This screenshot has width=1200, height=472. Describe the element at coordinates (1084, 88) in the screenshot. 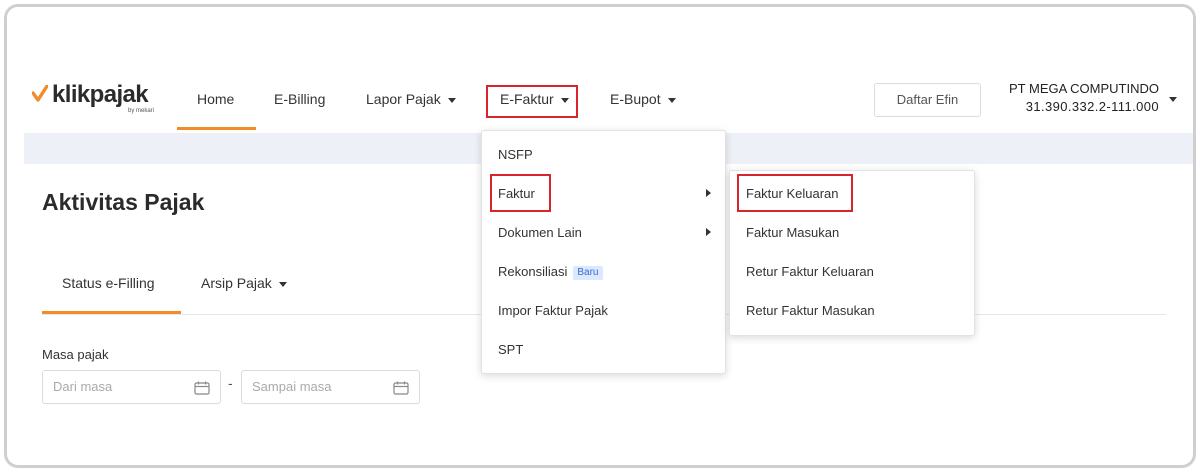

I see `company-name: PT MEGA COMPUTINDO` at that location.